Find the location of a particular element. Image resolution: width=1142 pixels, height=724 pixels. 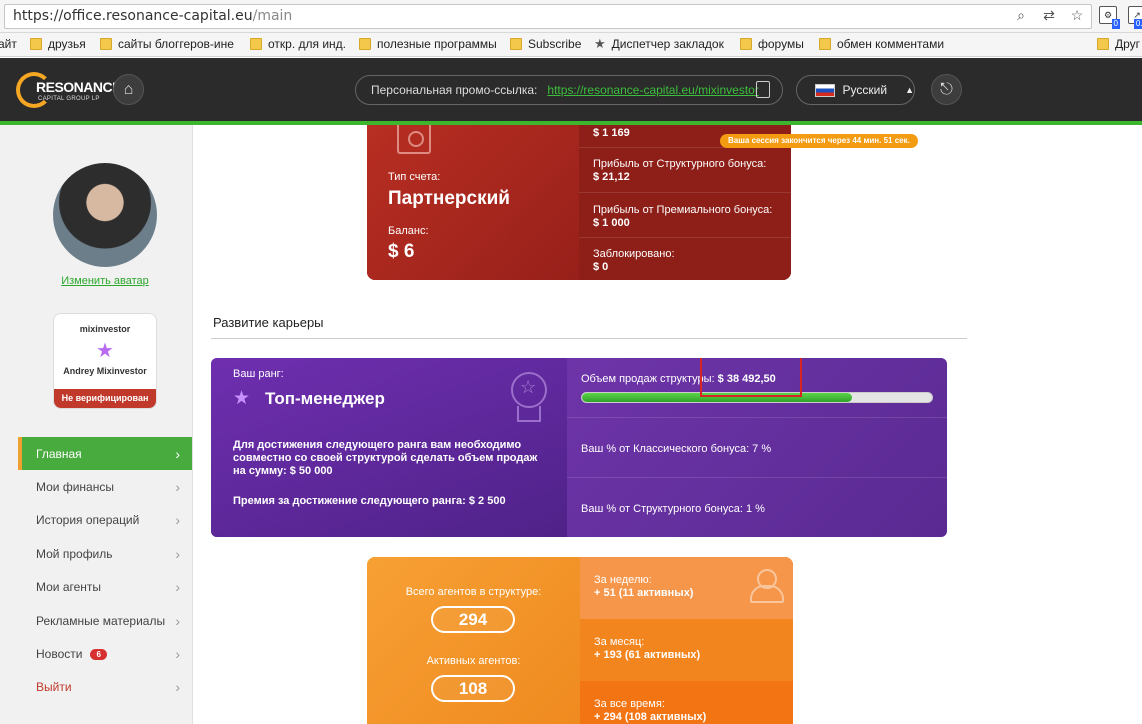

premium-profit-value: $ 1 000 is located at coordinates (611, 223).